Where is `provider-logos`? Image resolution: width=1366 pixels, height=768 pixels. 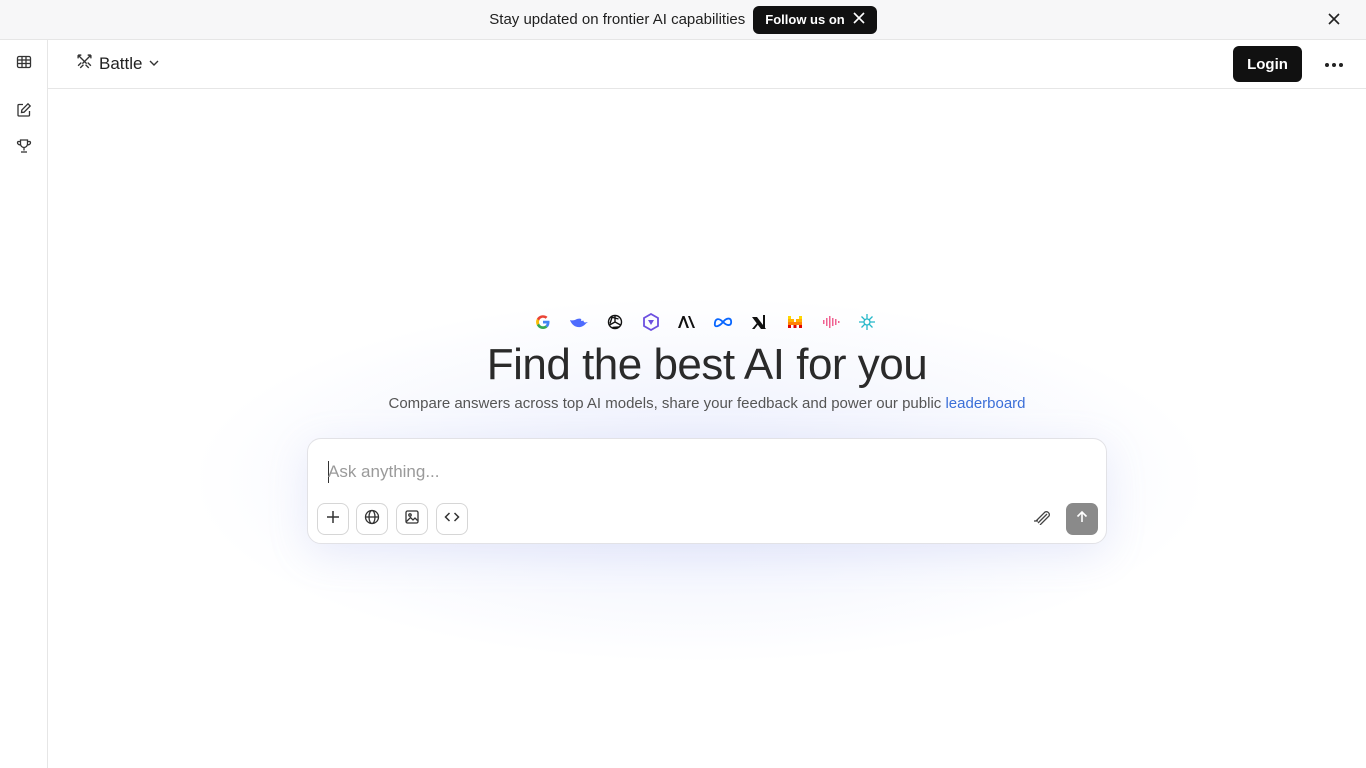 provider-logos is located at coordinates (705, 322).